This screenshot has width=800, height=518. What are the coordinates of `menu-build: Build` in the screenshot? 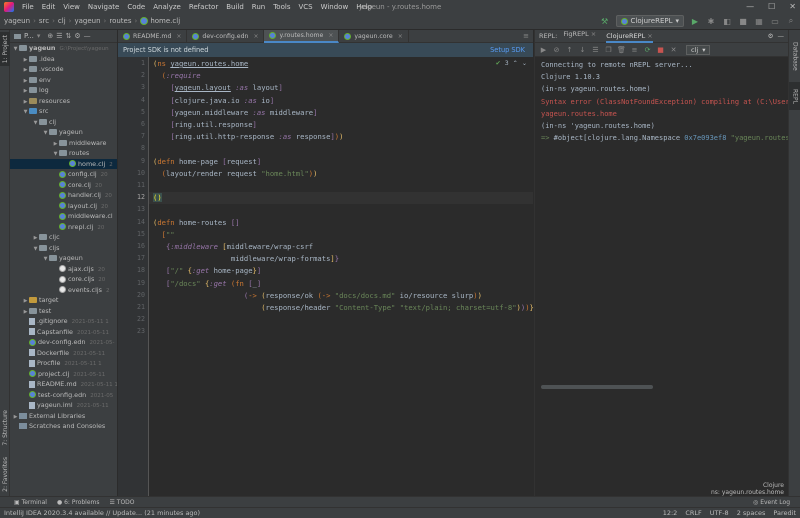 It's located at (235, 7).